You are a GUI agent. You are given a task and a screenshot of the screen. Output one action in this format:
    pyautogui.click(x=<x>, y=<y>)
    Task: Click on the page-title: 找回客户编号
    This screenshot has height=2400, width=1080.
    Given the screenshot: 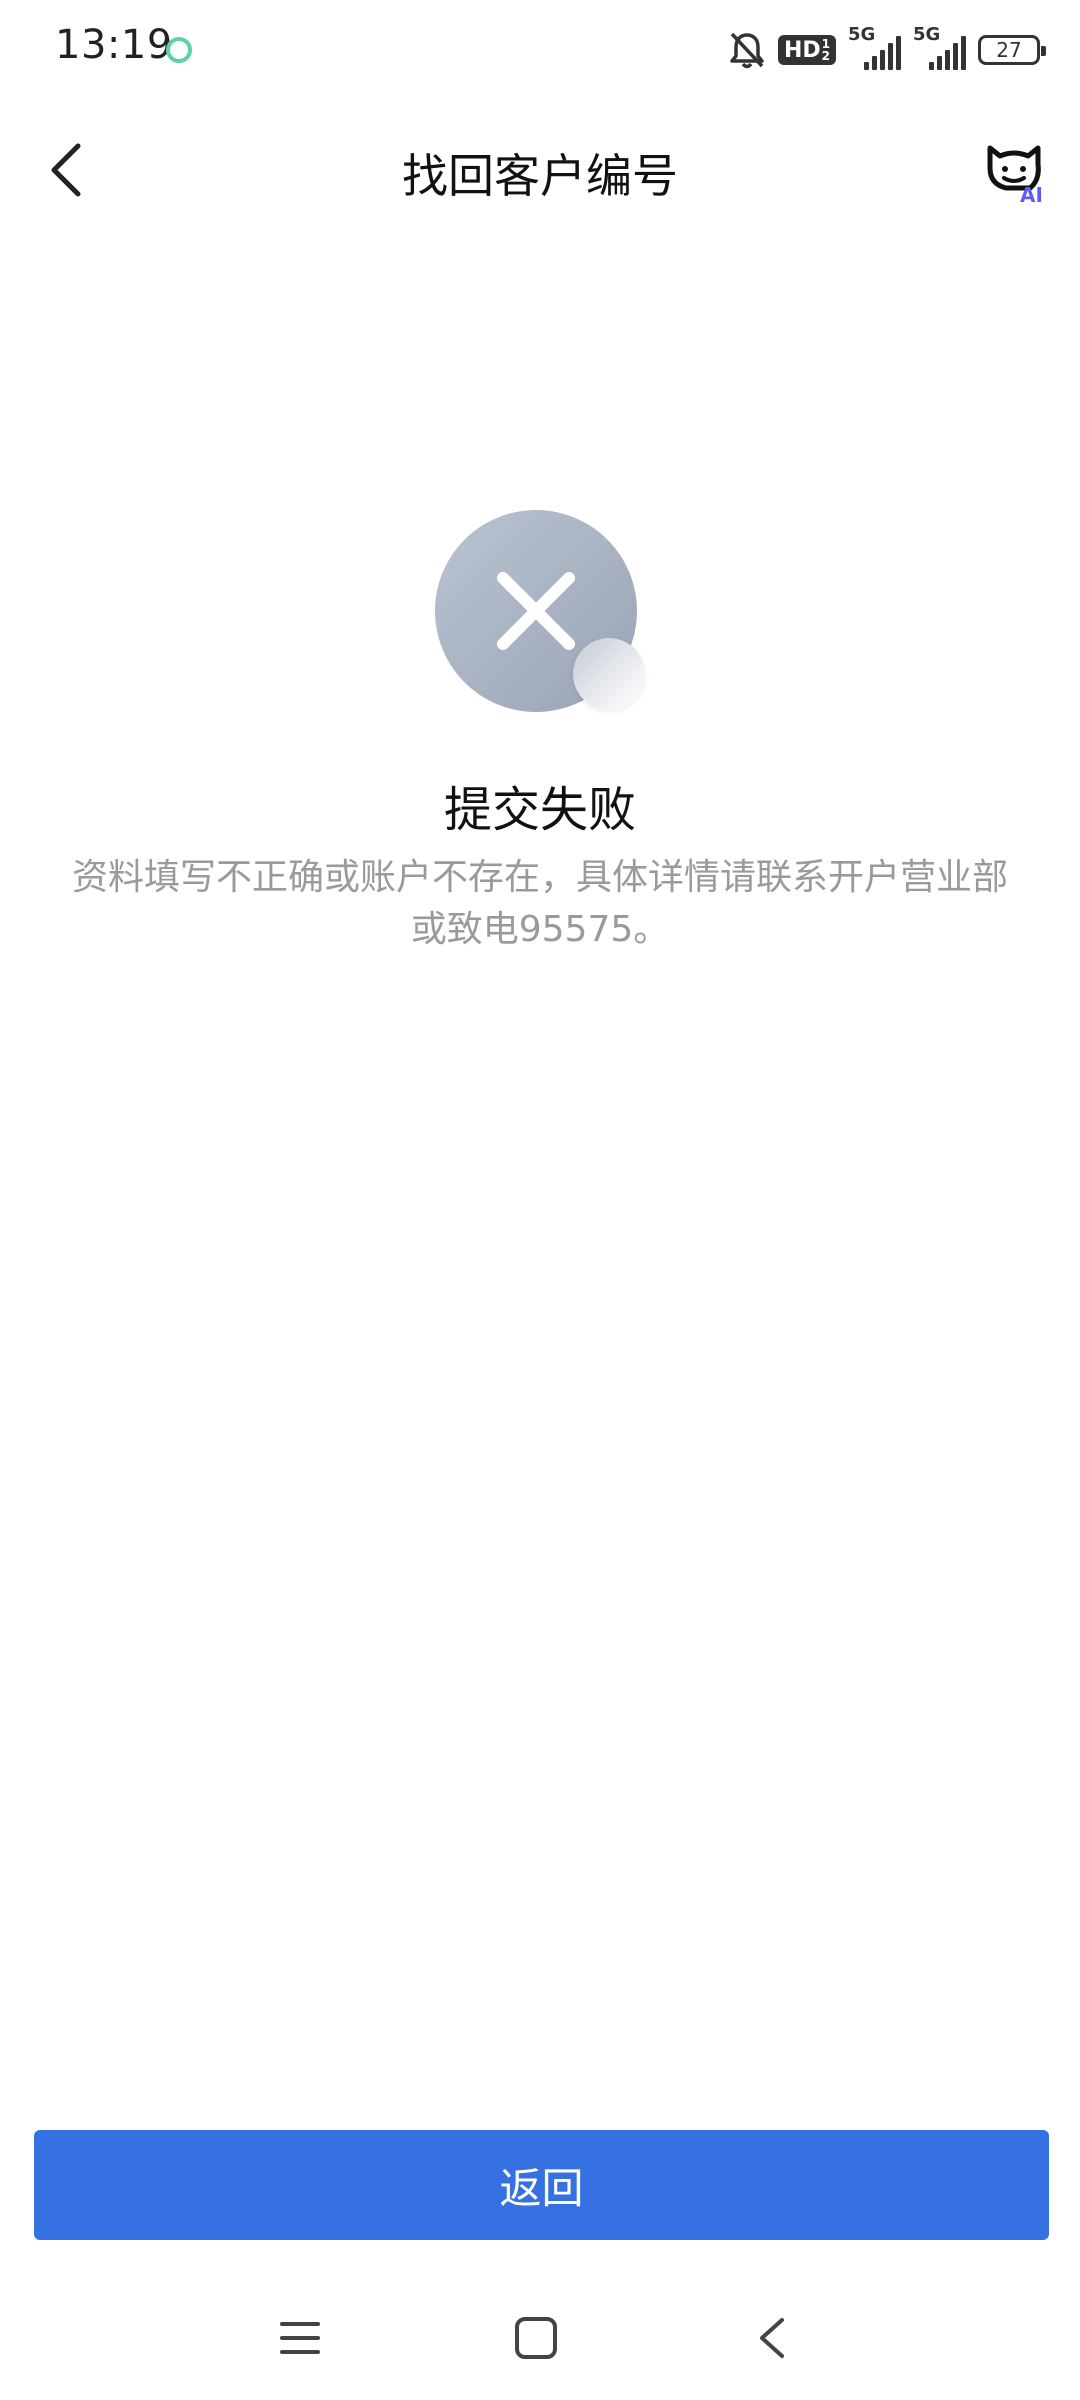 What is the action you would take?
    pyautogui.click(x=540, y=176)
    